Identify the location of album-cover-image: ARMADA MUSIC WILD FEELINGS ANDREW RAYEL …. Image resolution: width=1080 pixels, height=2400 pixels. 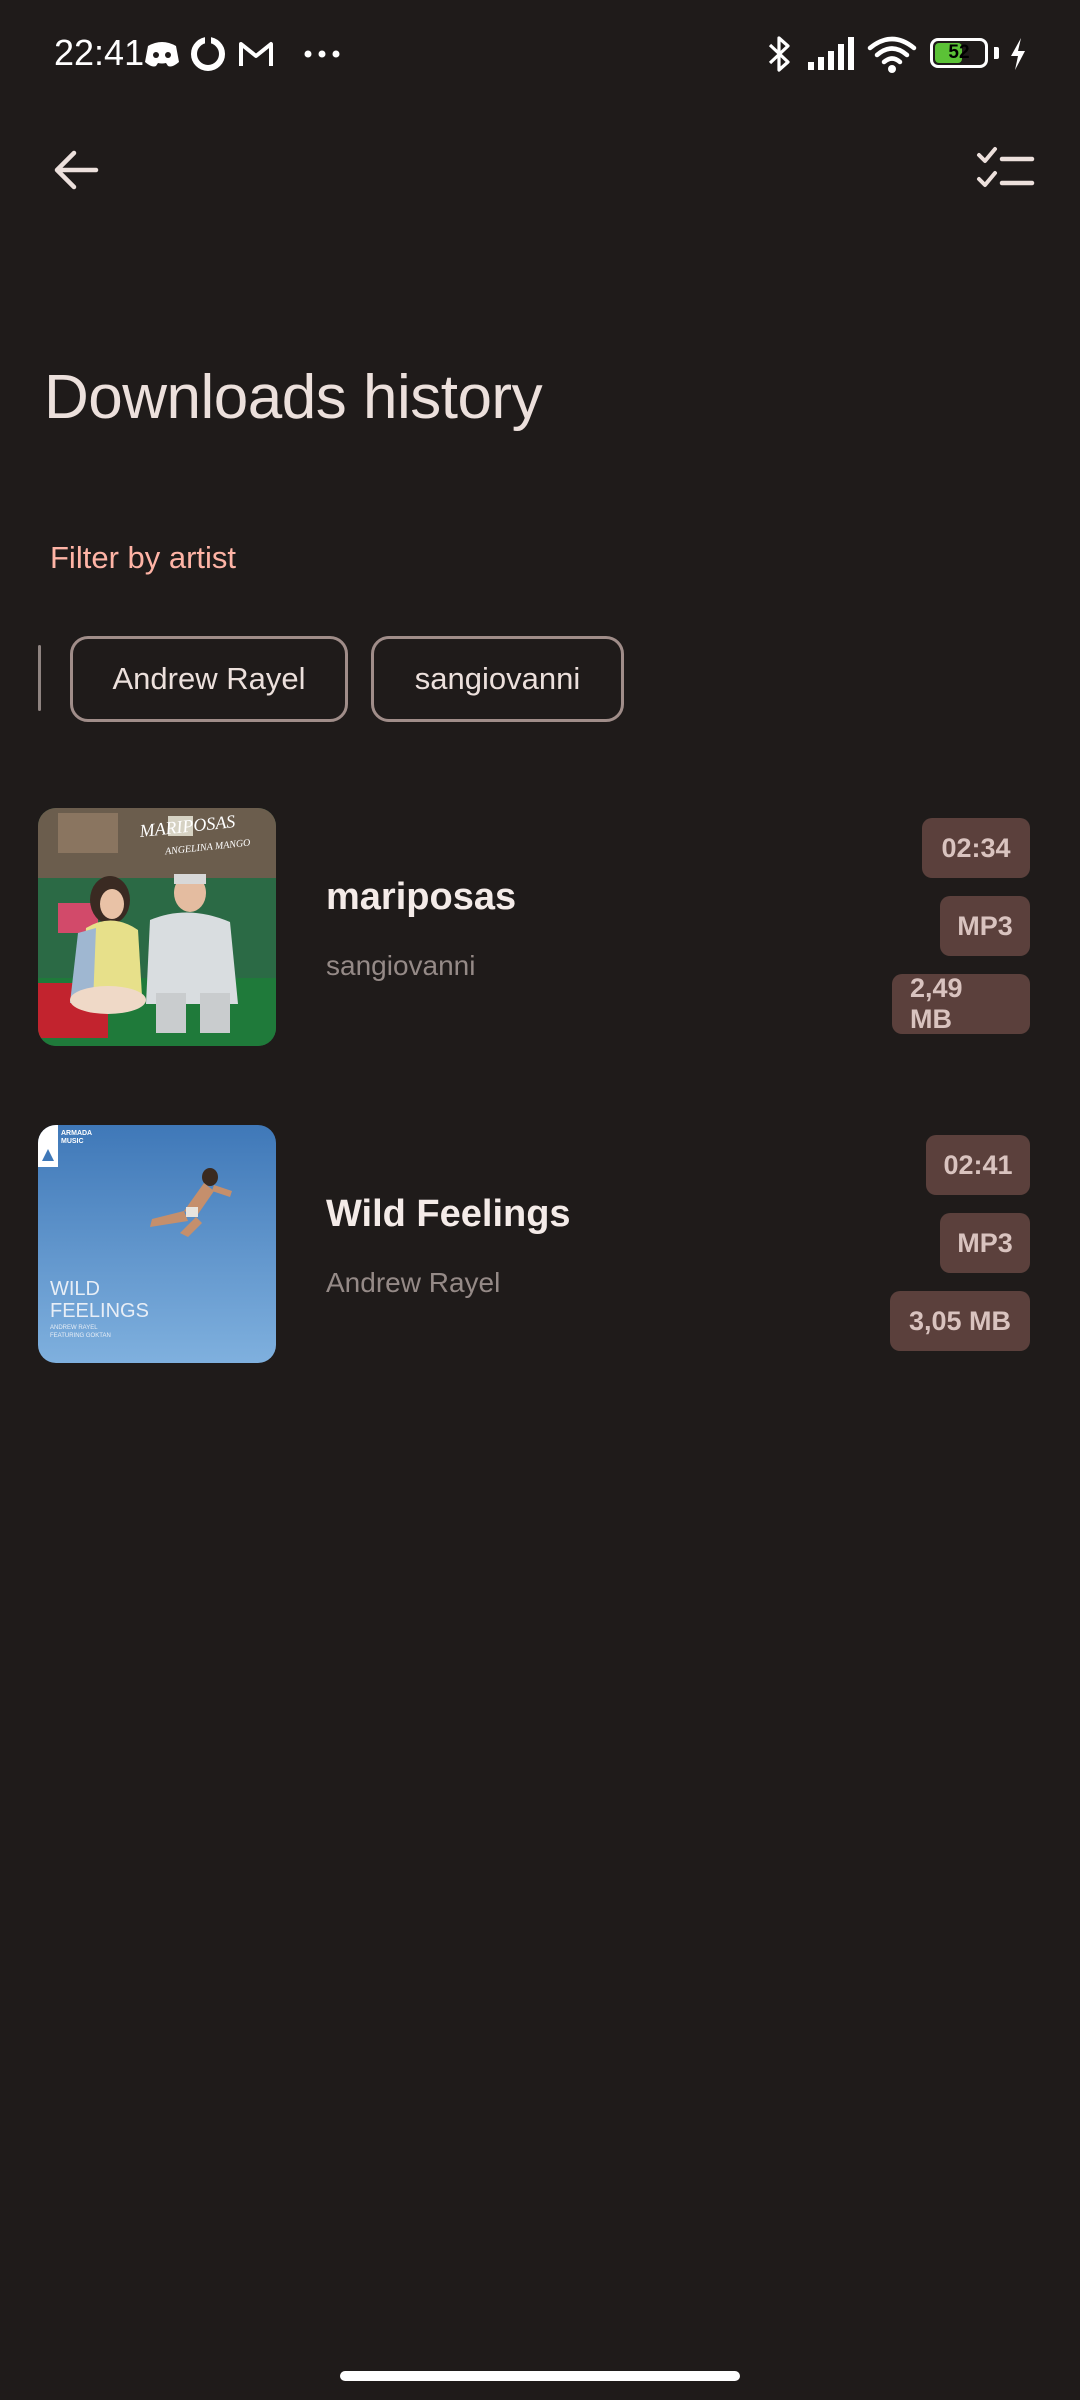
(157, 1244).